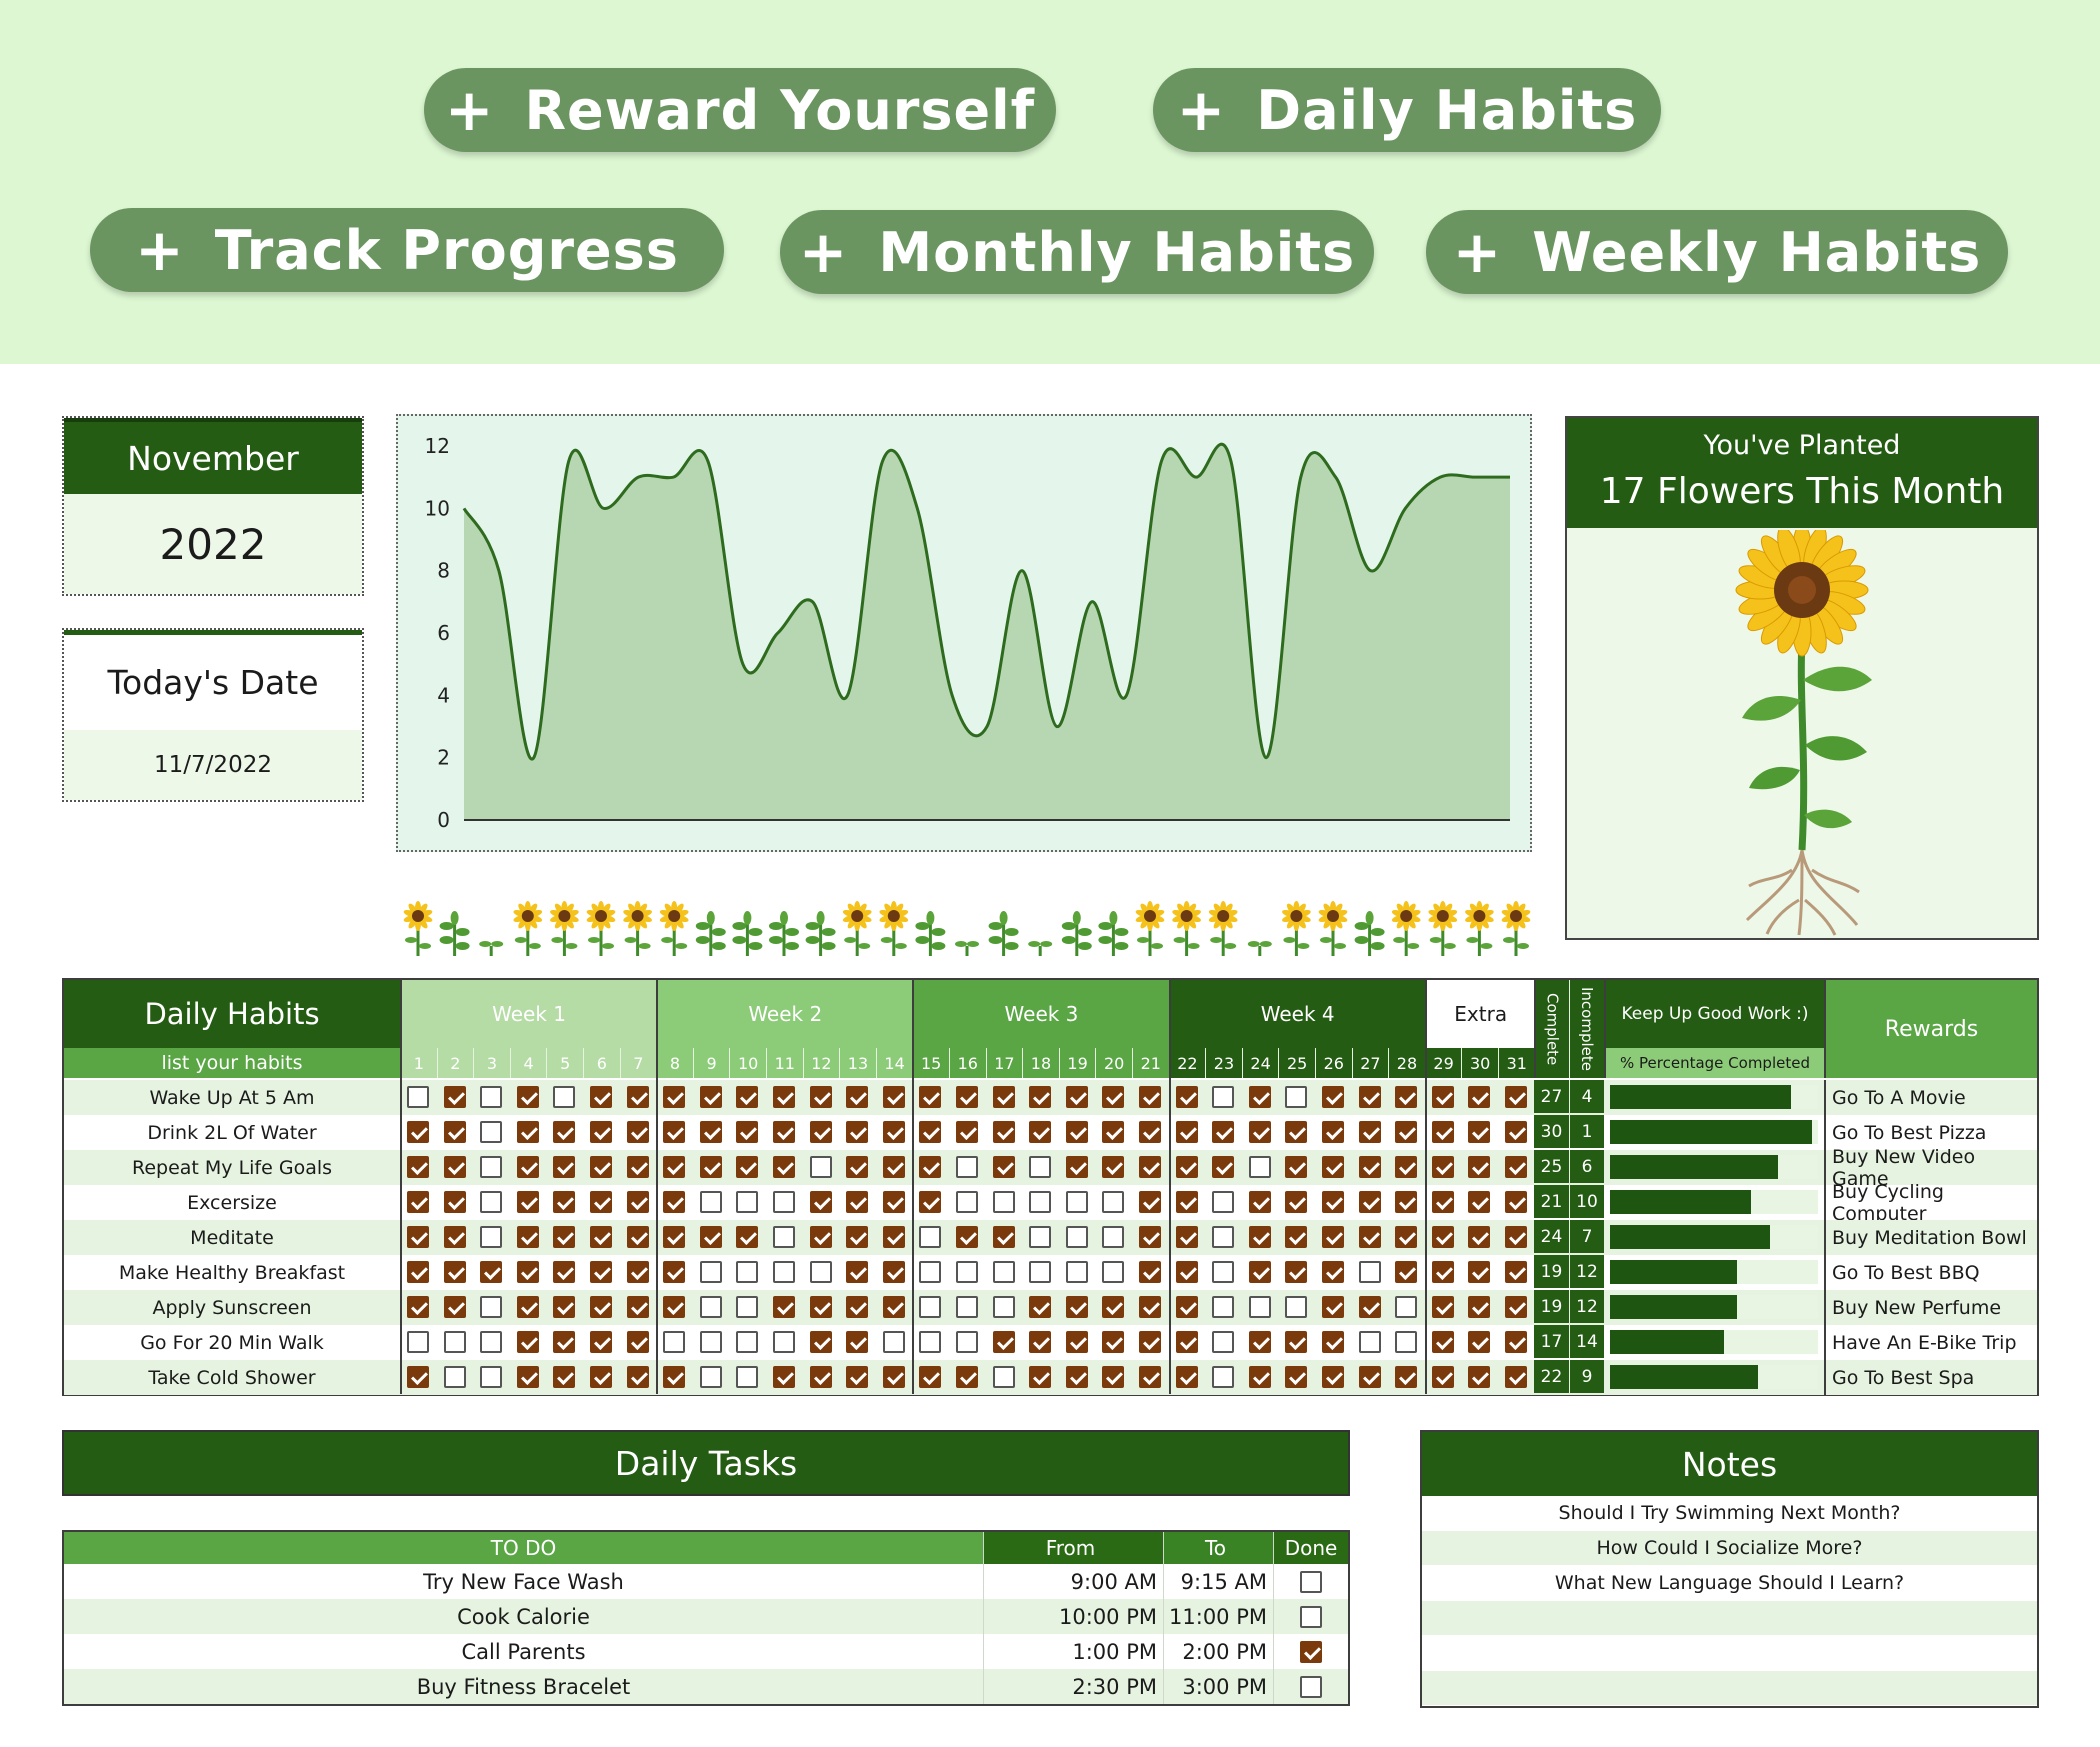 The height and width of the screenshot is (1747, 2100). Describe the element at coordinates (213, 544) in the screenshot. I see `year-value: 2022` at that location.